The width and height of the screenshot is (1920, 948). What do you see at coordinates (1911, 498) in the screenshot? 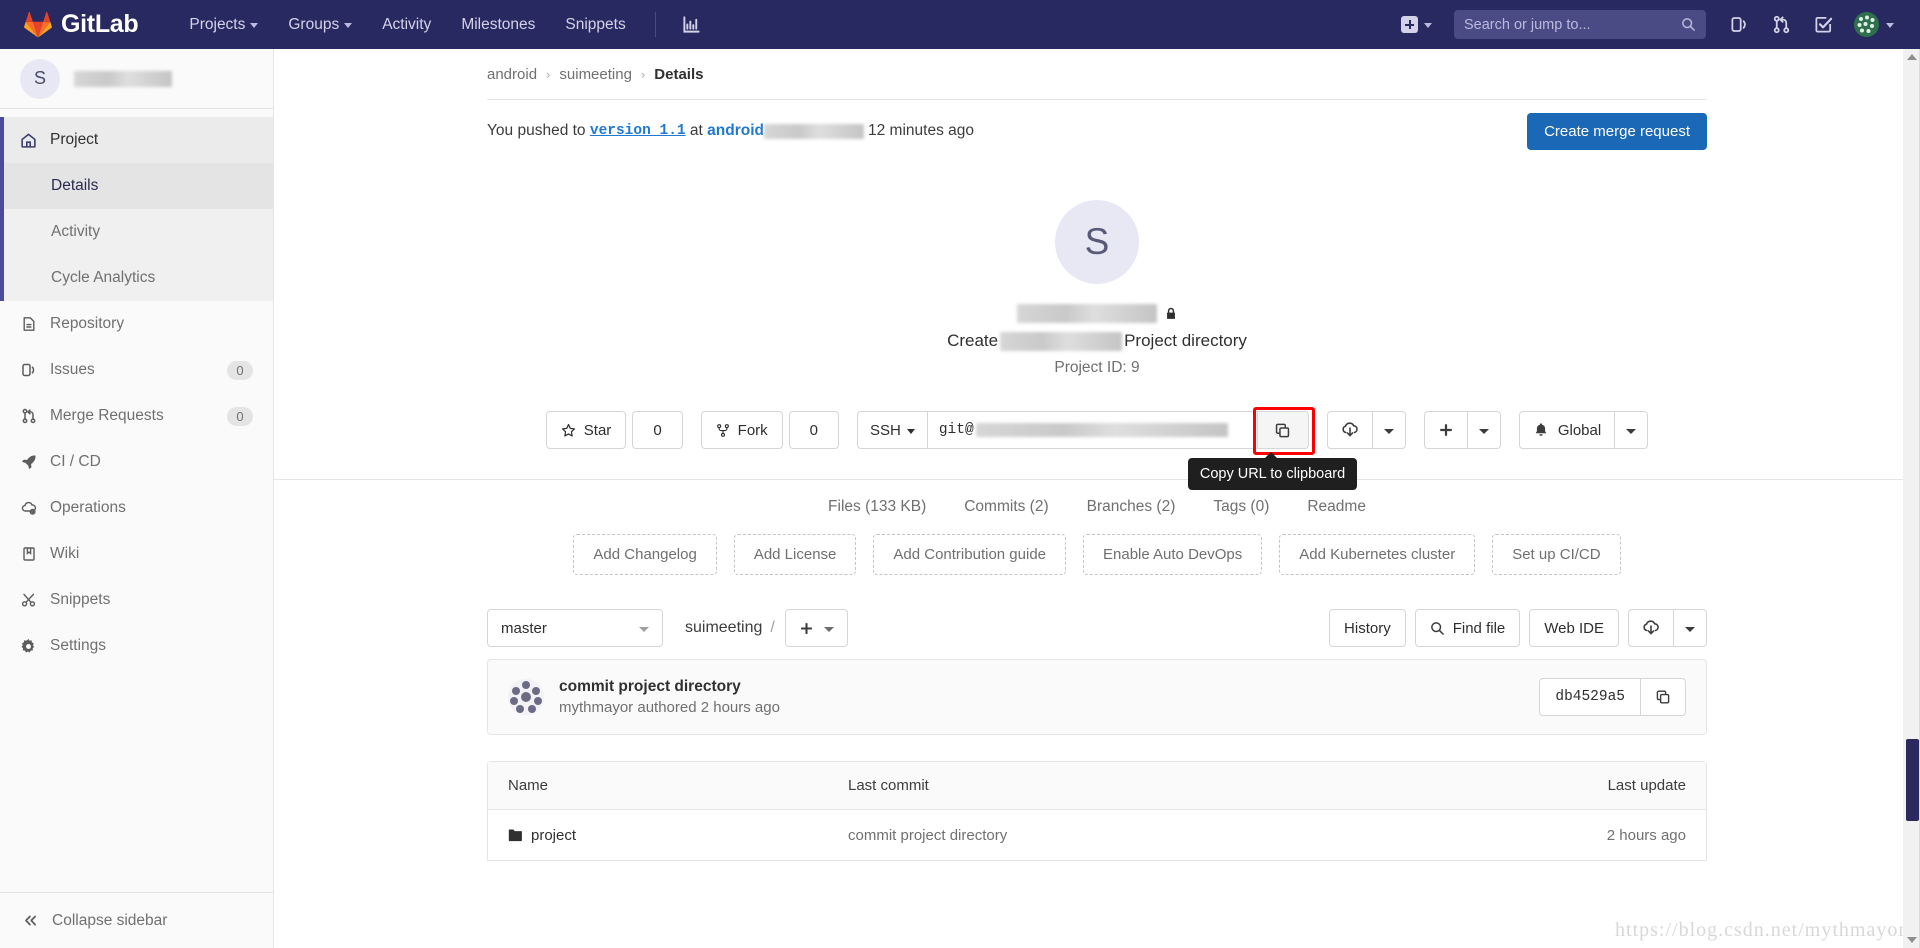
I see `page-scrollbar` at bounding box center [1911, 498].